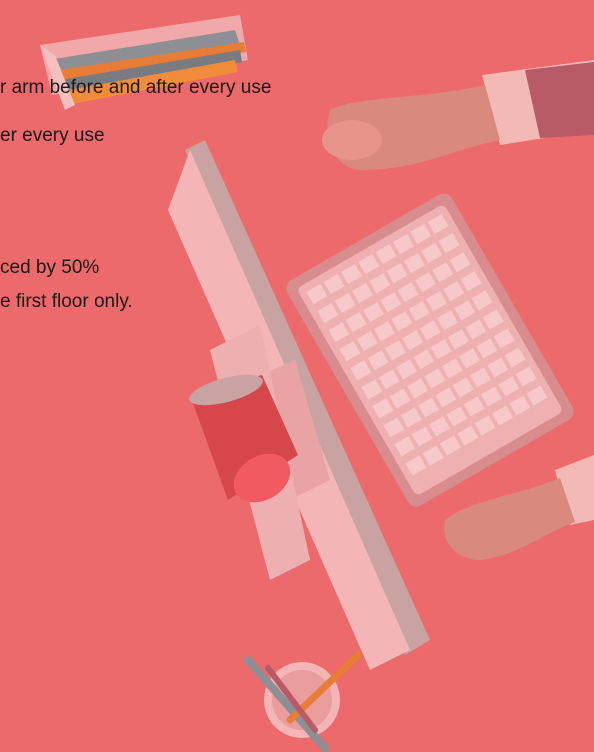  I want to click on pencil-cup-illustration, so click(303, 701).